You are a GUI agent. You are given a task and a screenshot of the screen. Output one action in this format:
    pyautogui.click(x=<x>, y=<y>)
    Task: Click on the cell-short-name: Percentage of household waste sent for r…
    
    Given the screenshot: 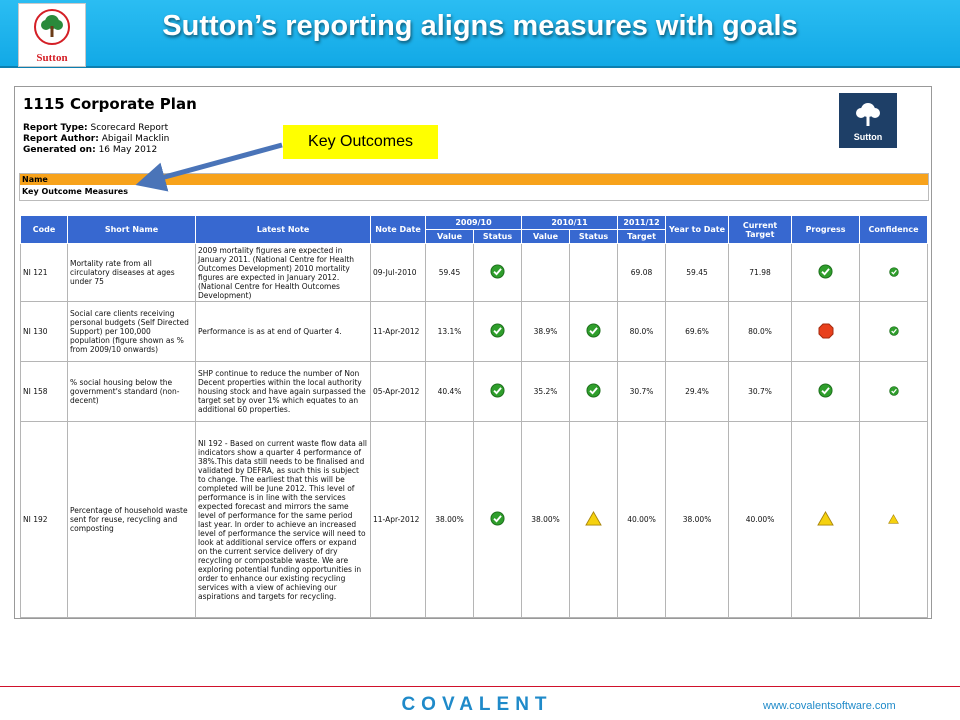 What is the action you would take?
    pyautogui.click(x=131, y=519)
    